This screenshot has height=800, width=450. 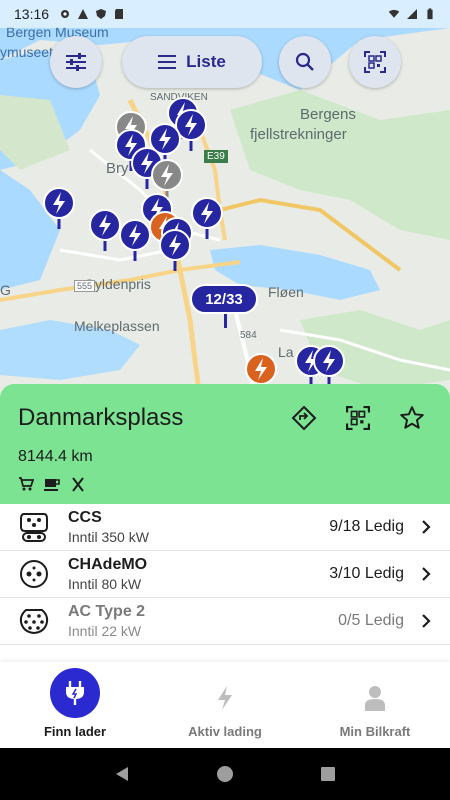 I want to click on settings-status-icon, so click(x=65, y=14).